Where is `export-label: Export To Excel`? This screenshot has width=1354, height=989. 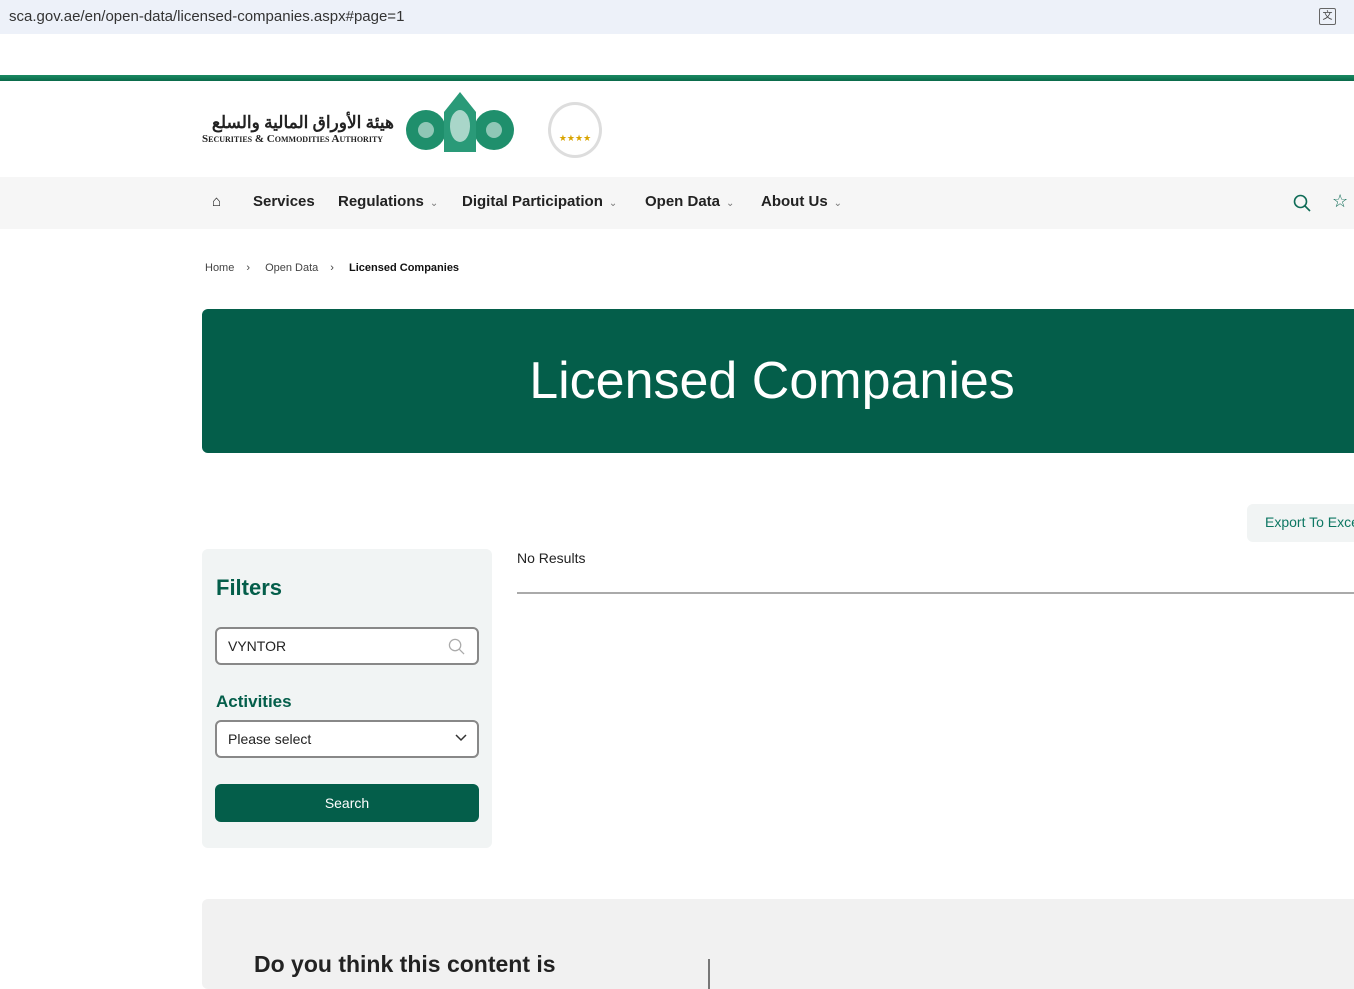
export-label: Export To Excel is located at coordinates (1309, 522).